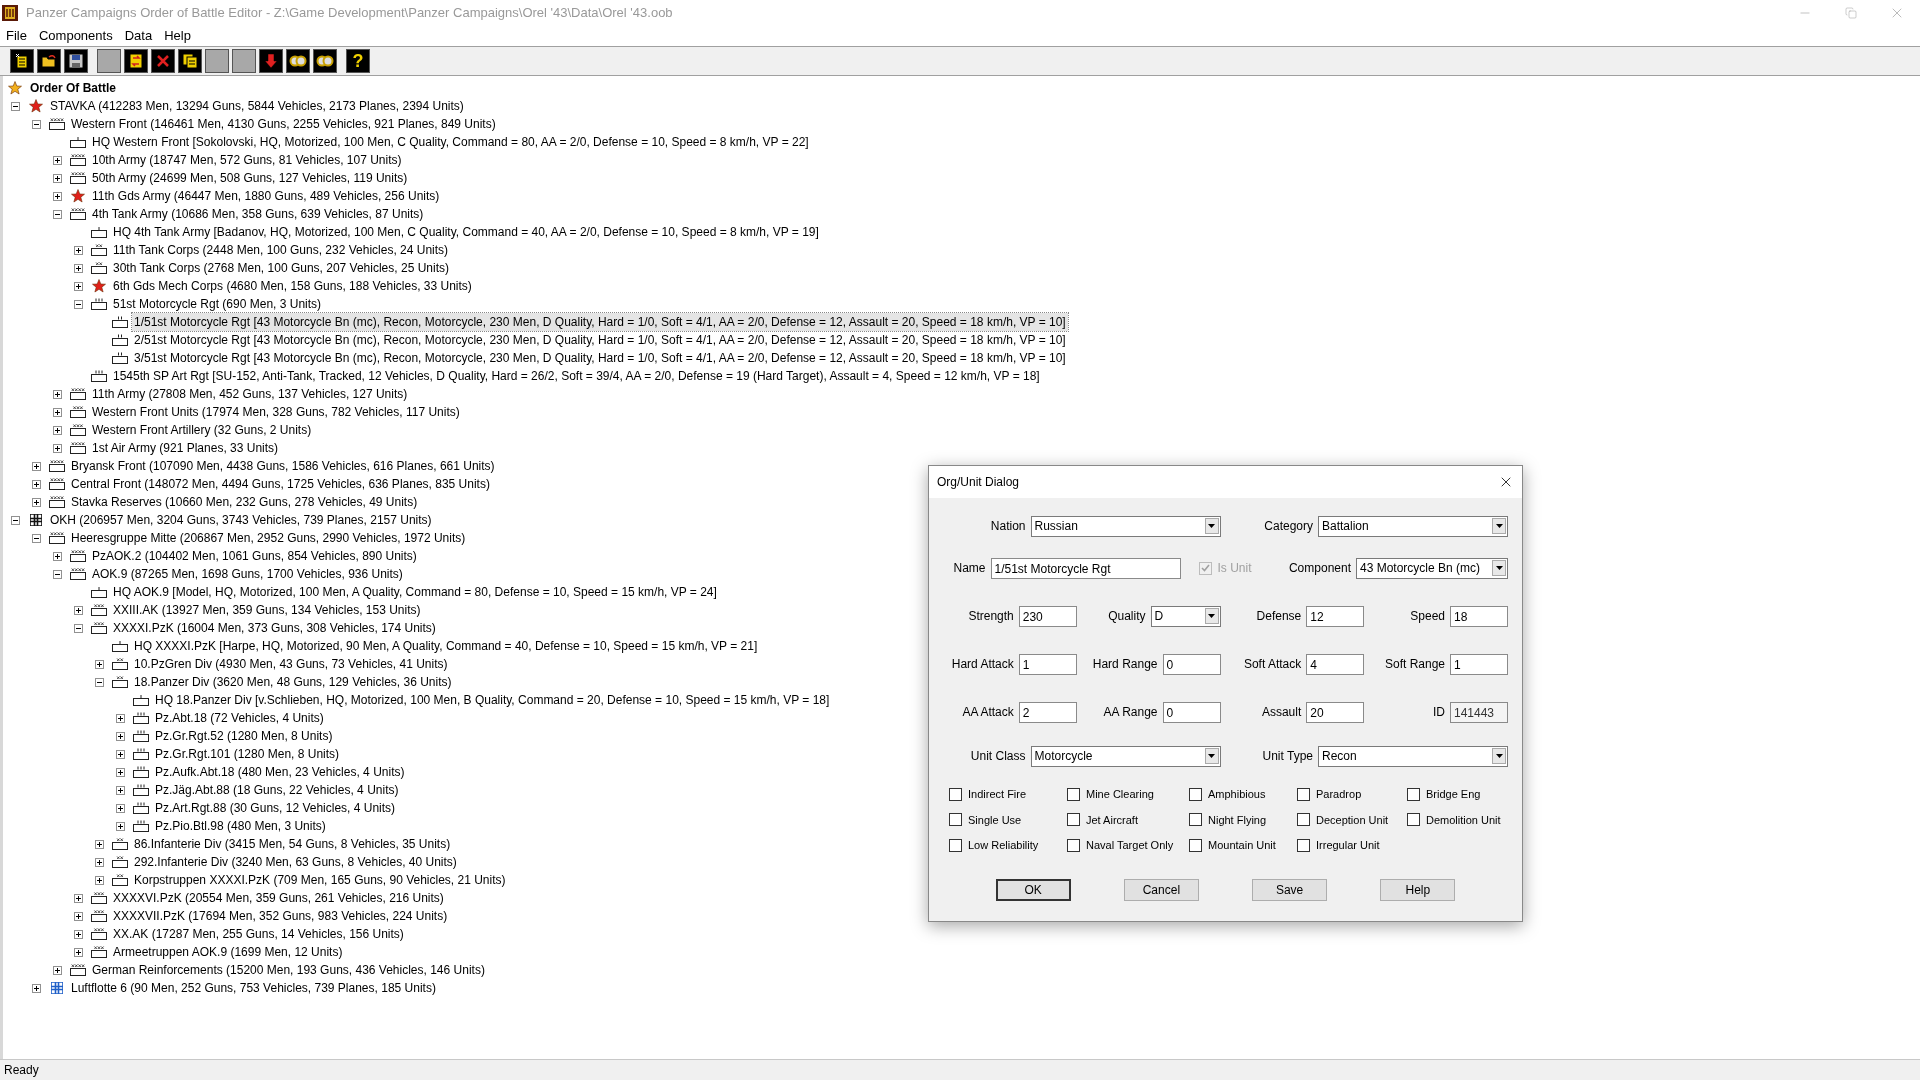 The height and width of the screenshot is (1080, 1920). Describe the element at coordinates (177, 35) in the screenshot. I see `menu-item: Help` at that location.